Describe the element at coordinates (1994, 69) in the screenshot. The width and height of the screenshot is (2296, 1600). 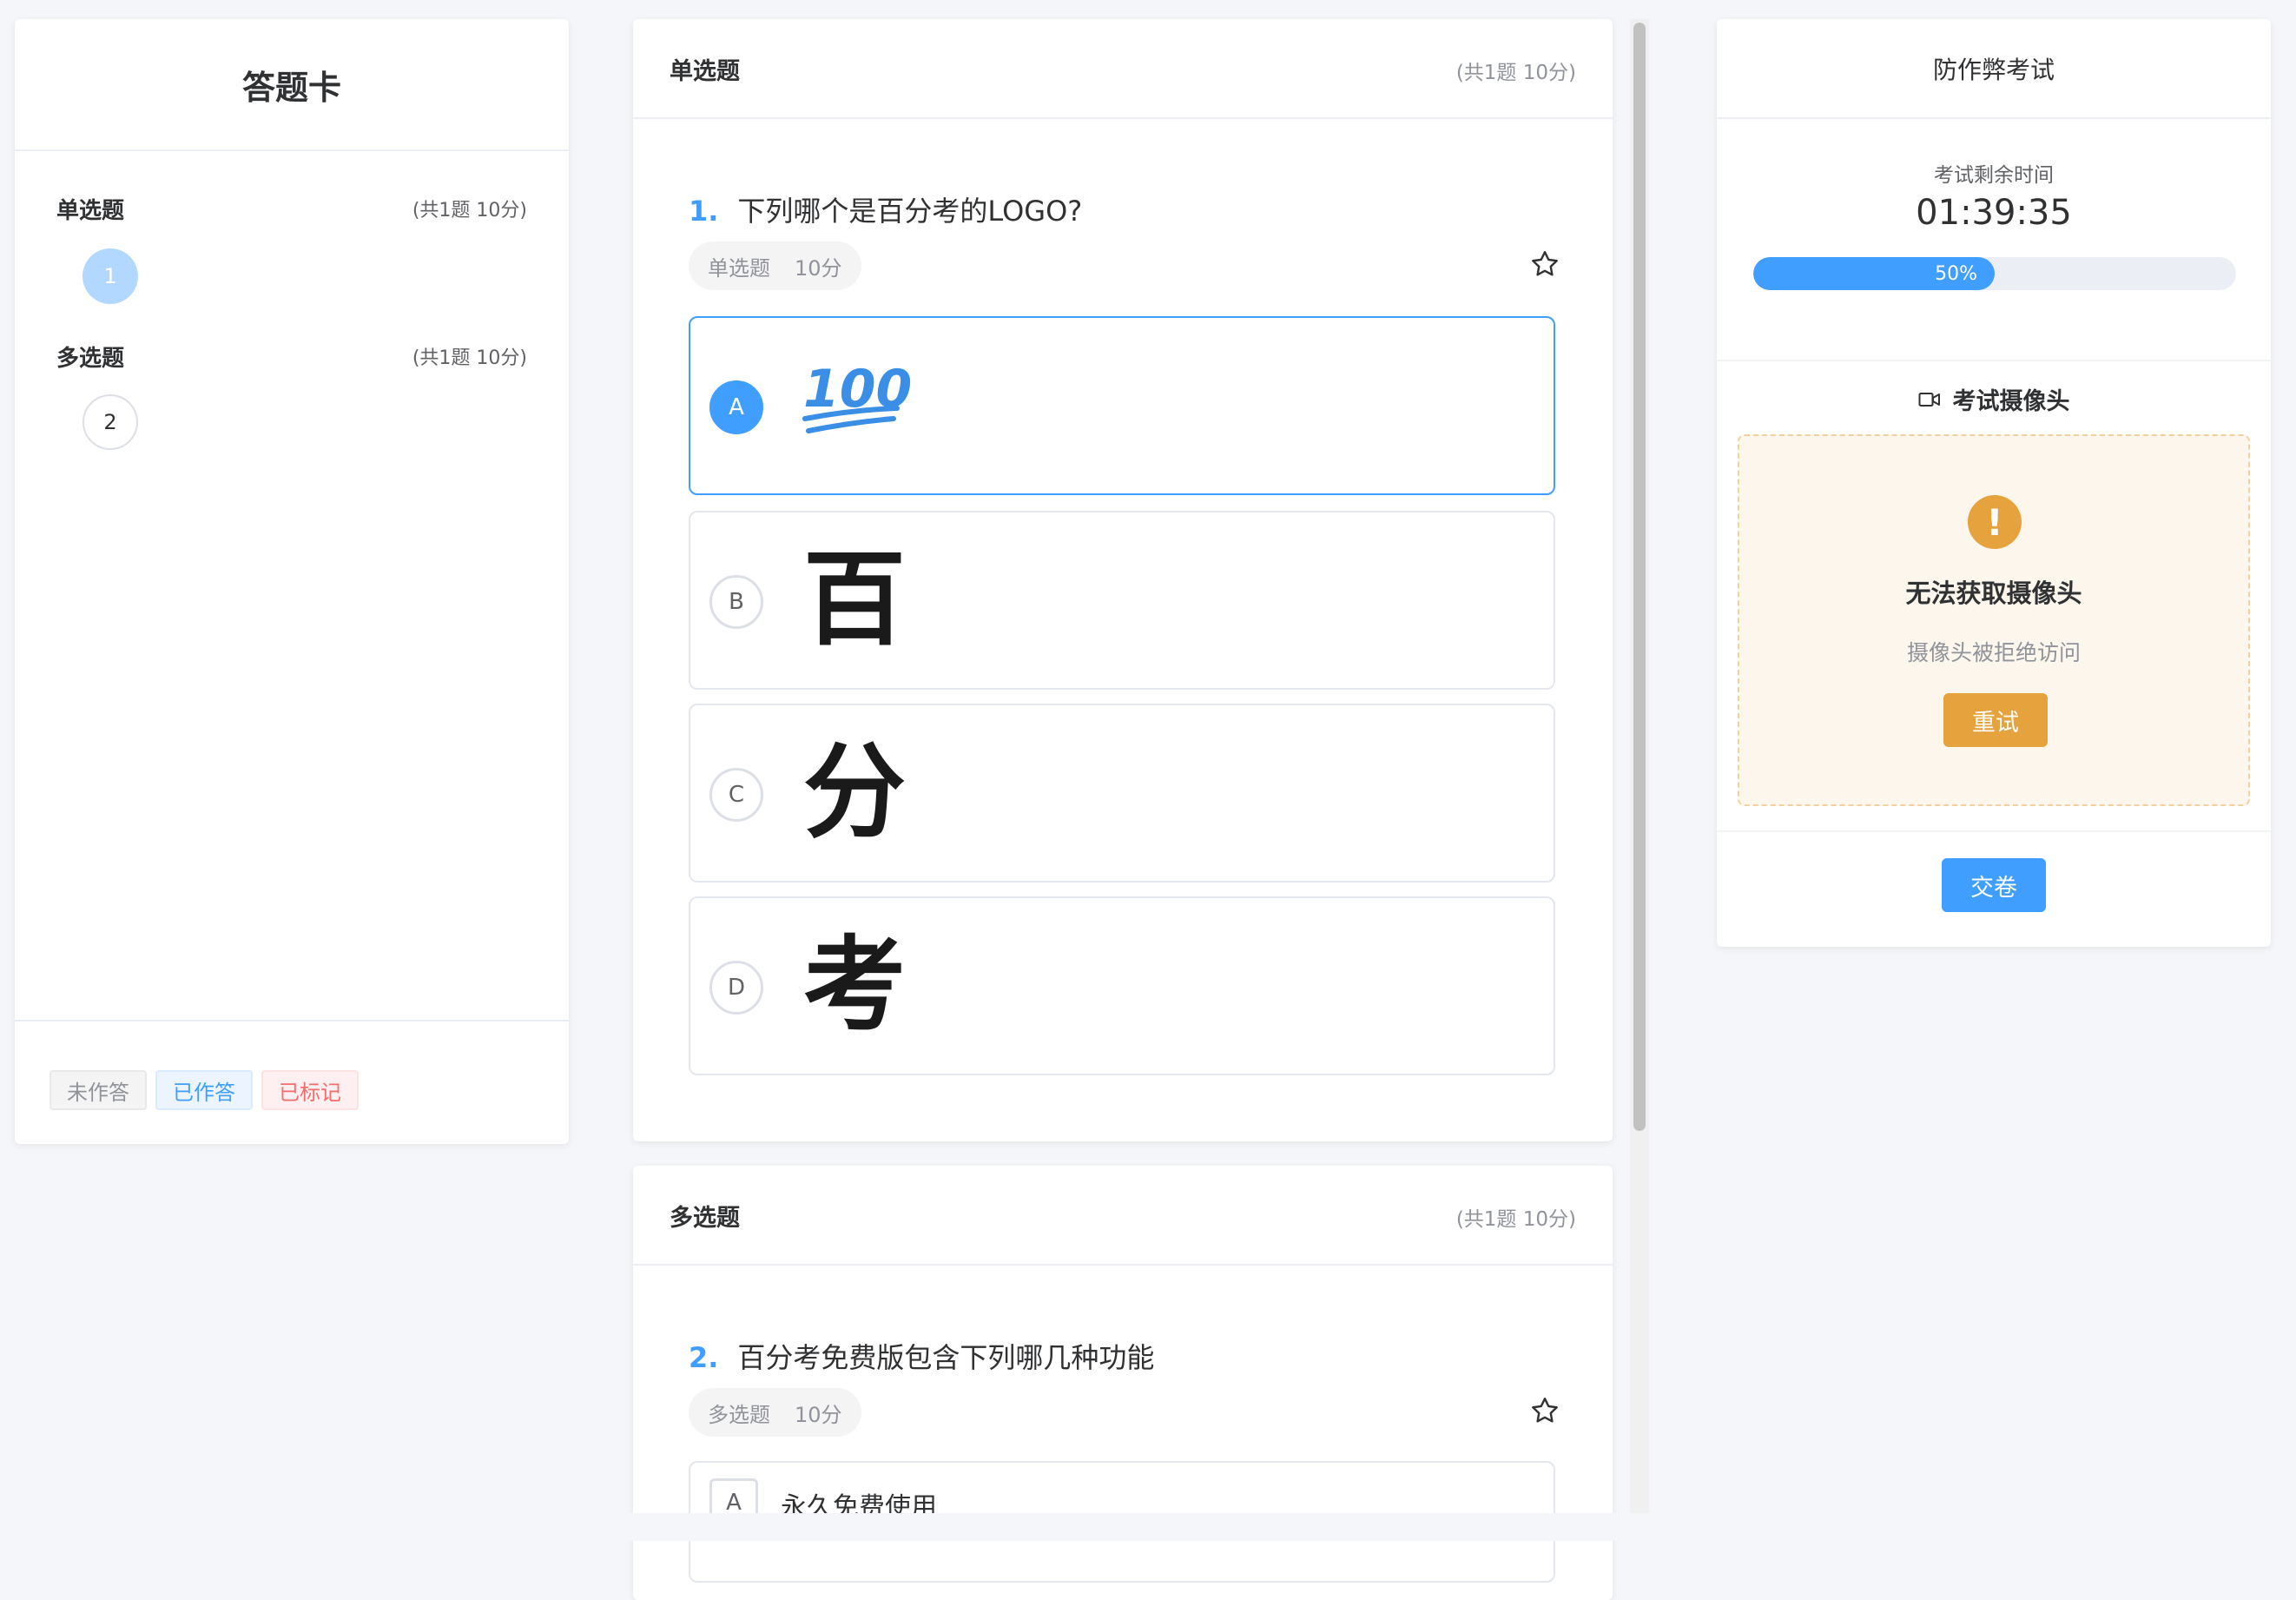
I see `exam-panel-title: 防作弊考试` at that location.